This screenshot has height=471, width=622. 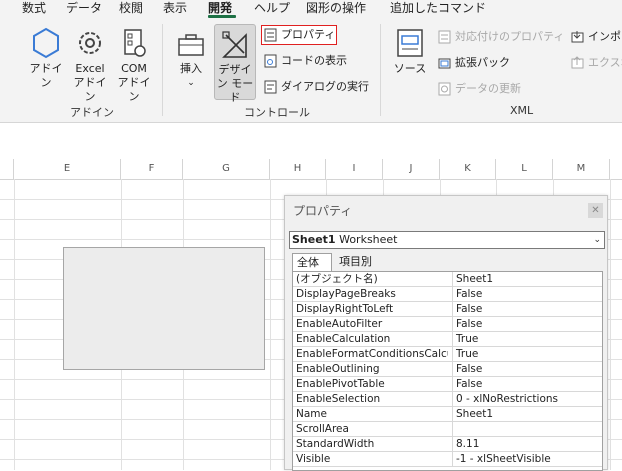 I want to click on view-code-label: コードの表示, so click(x=314, y=60).